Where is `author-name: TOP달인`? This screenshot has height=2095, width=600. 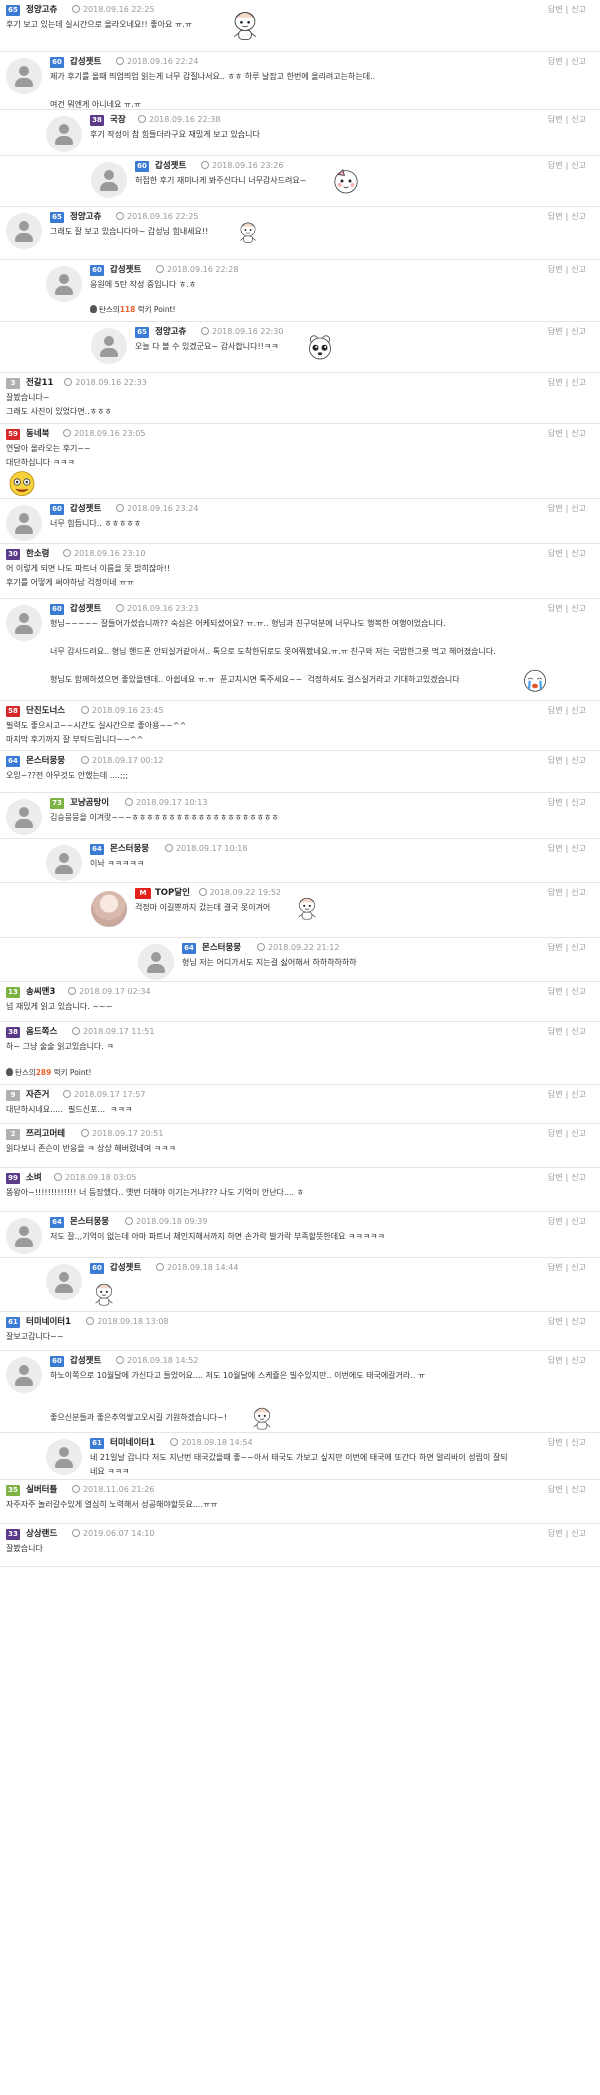
author-name: TOP달인 is located at coordinates (172, 893).